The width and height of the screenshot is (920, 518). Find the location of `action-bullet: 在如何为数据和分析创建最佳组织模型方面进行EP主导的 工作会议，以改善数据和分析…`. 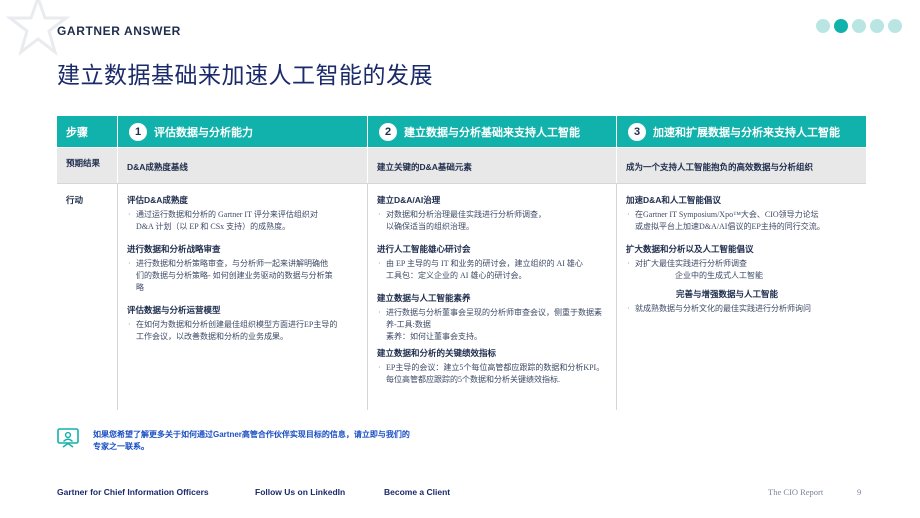

action-bullet: 在如何为数据和分析创建最佳组织模型方面进行EP主导的 工作会议，以改善数据和分析… is located at coordinates (247, 331).